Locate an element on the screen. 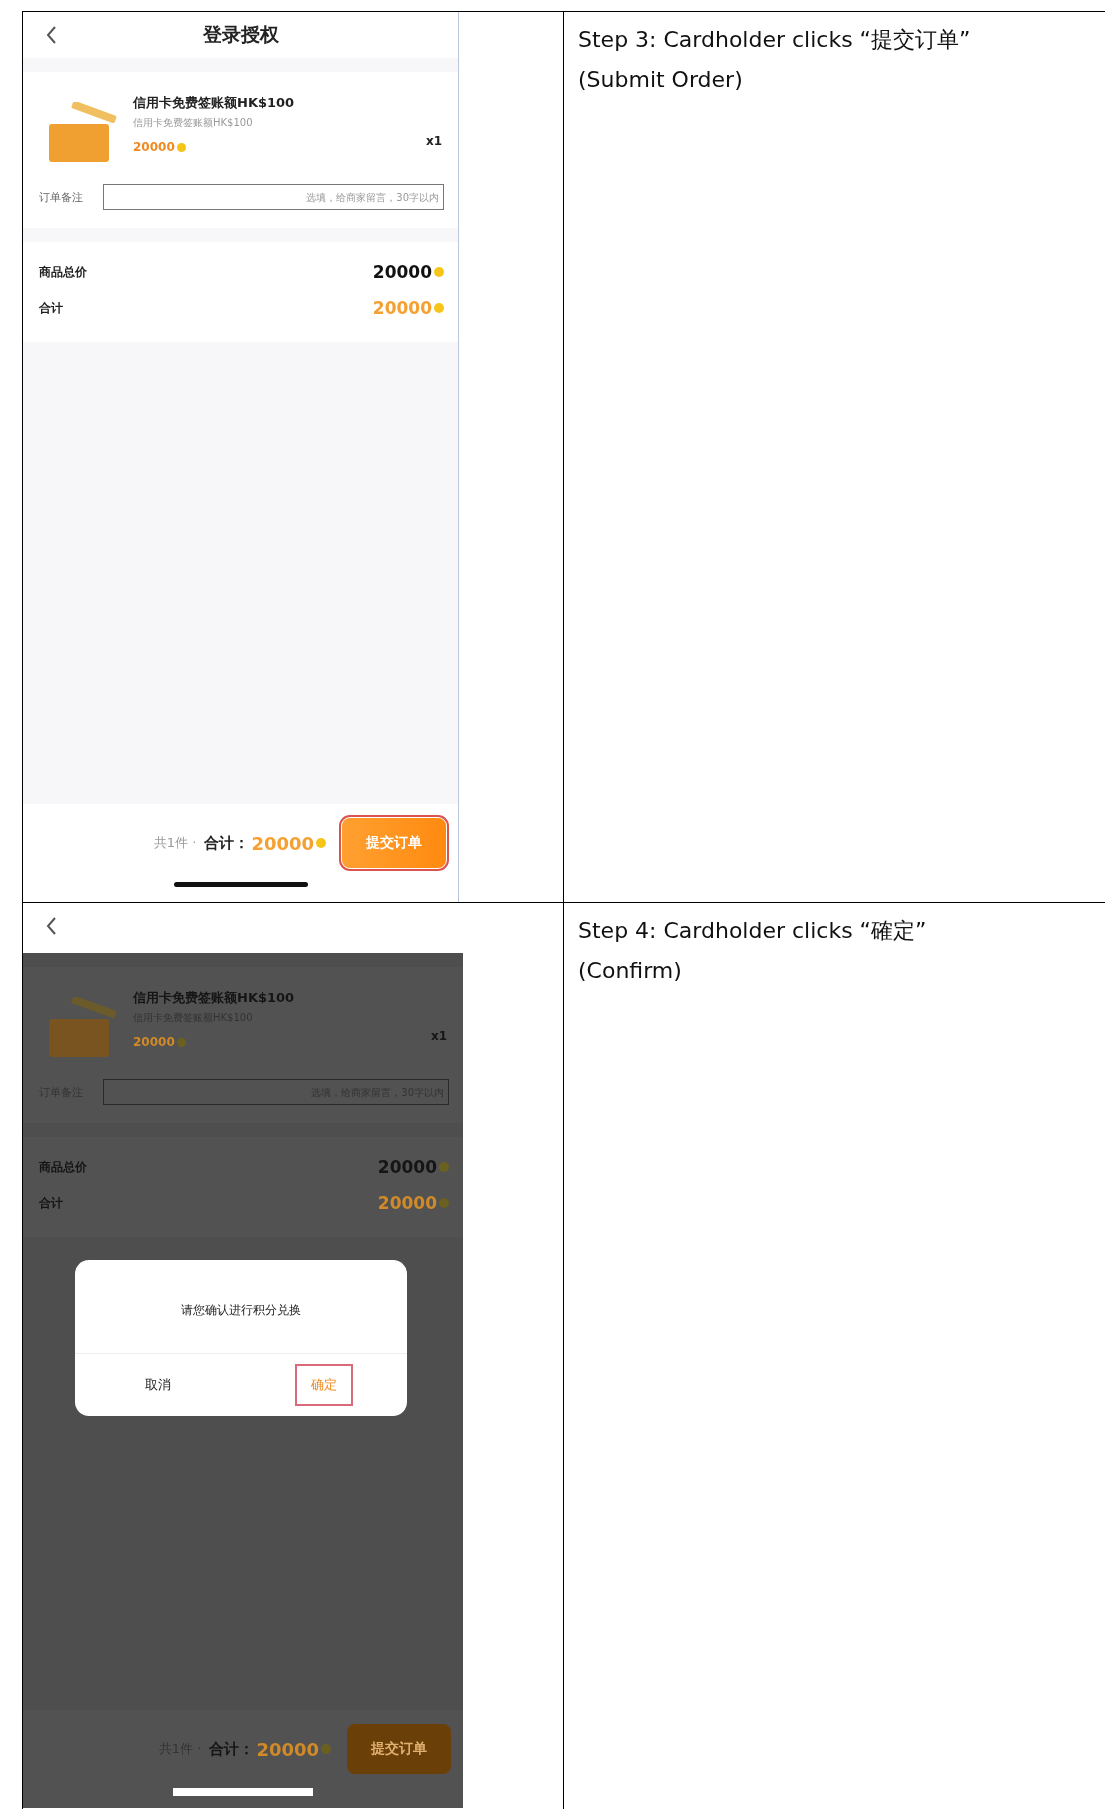 This screenshot has width=1105, height=1809. cancel-button: 取消 is located at coordinates (158, 1385).